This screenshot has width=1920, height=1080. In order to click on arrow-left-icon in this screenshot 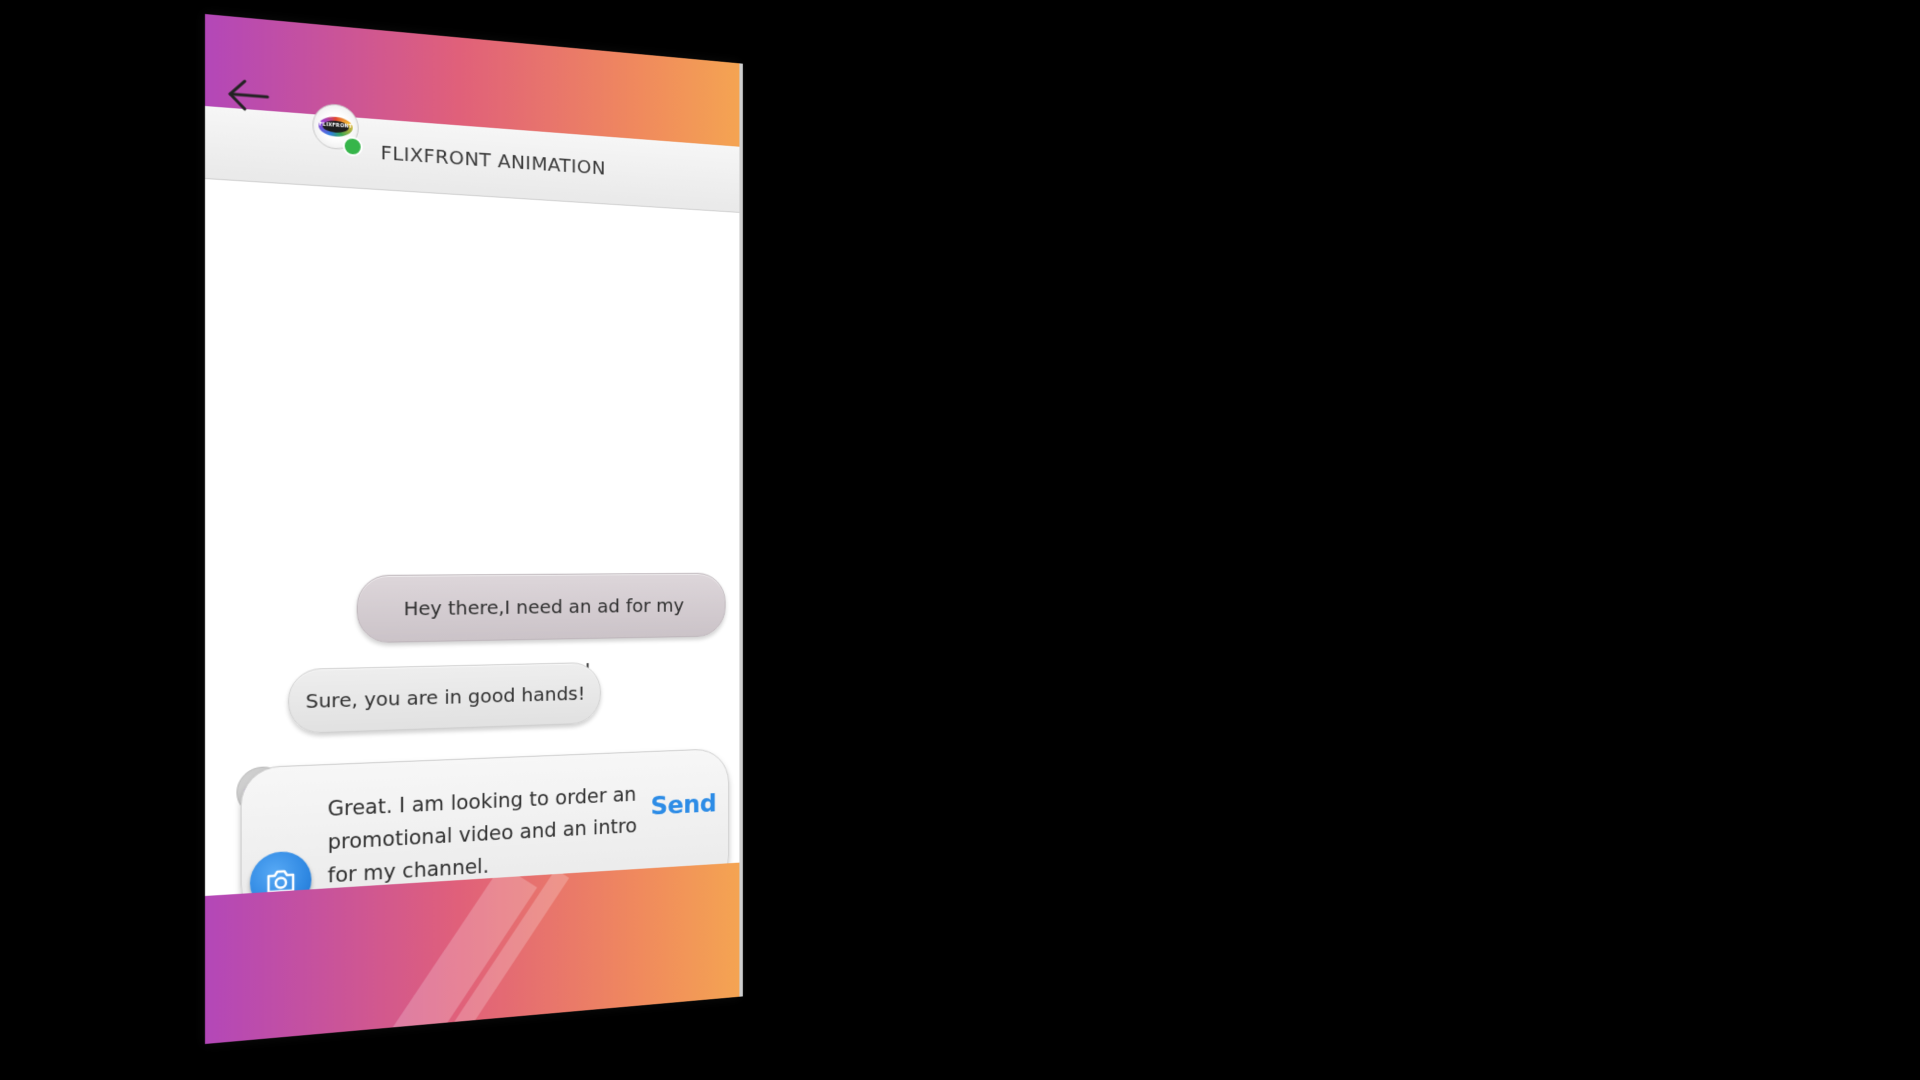, I will do `click(249, 96)`.